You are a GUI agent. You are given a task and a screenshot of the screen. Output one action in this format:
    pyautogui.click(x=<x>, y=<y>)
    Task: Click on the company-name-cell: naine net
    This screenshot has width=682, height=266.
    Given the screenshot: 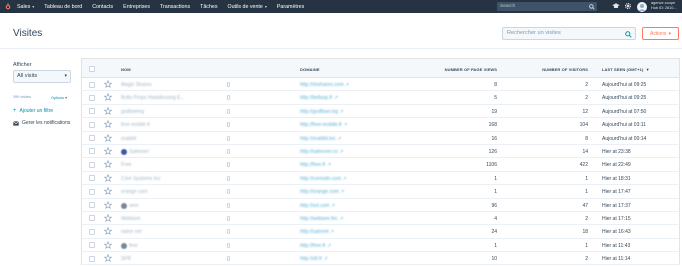 What is the action you would take?
    pyautogui.click(x=131, y=232)
    